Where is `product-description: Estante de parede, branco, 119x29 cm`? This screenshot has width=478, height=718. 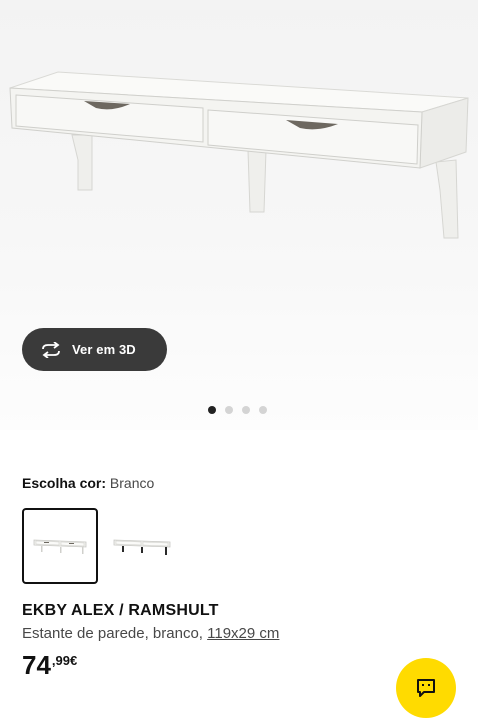
product-description: Estante de parede, branco, 119x29 cm is located at coordinates (150, 633).